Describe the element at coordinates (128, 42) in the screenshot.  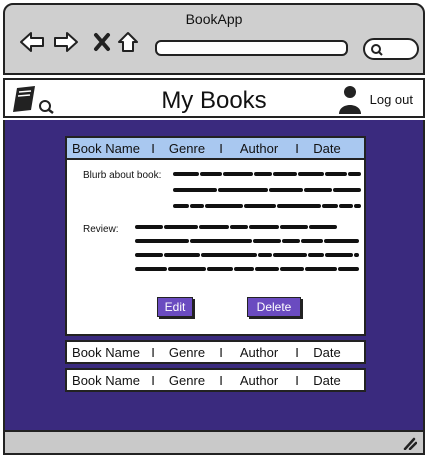
I see `home-icon` at that location.